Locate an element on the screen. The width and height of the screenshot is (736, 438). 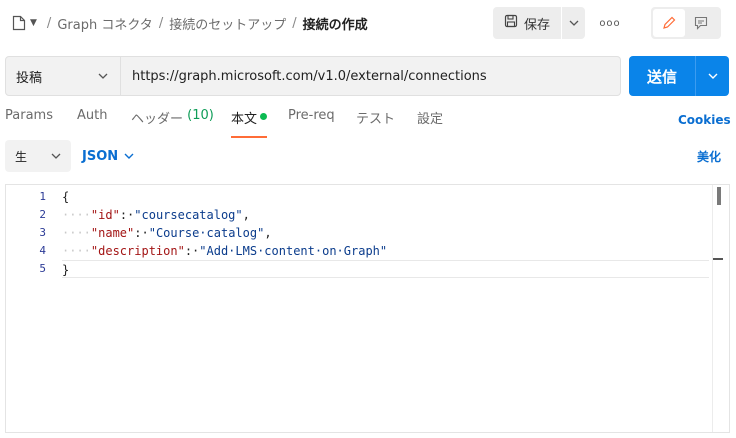
comment-mode-button is located at coordinates (701, 23).